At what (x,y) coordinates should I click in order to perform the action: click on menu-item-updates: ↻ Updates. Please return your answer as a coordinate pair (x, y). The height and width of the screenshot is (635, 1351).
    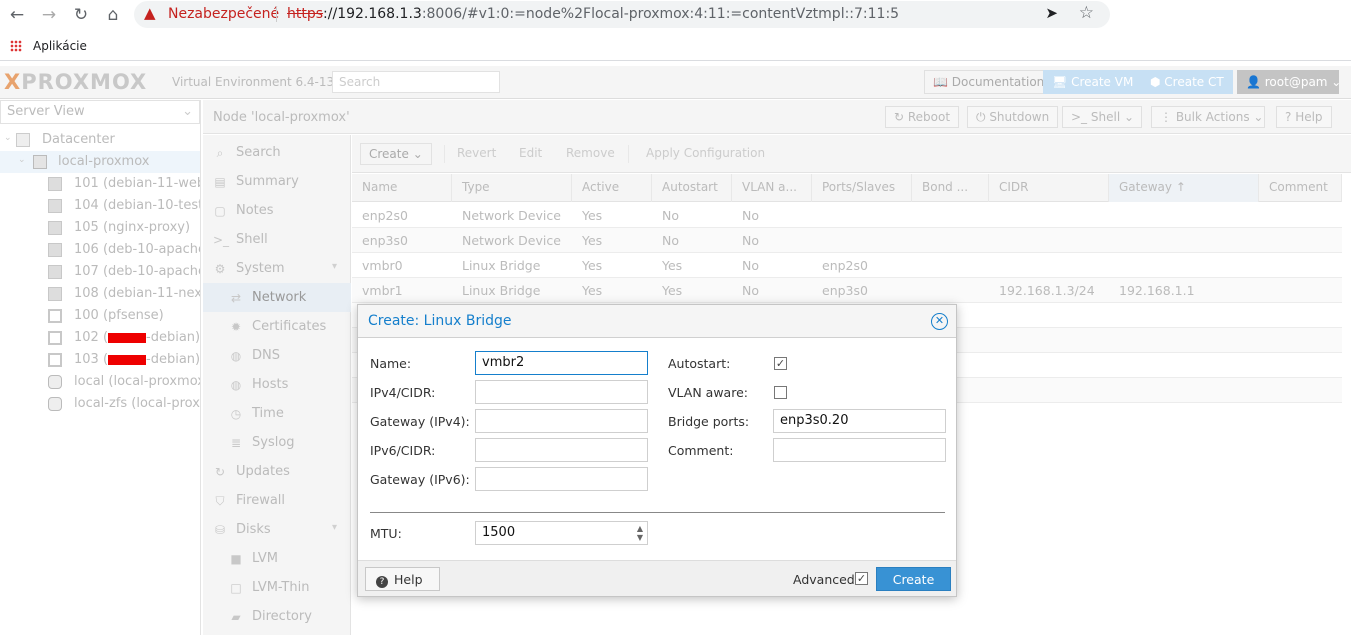
    Looking at the image, I should click on (277, 471).